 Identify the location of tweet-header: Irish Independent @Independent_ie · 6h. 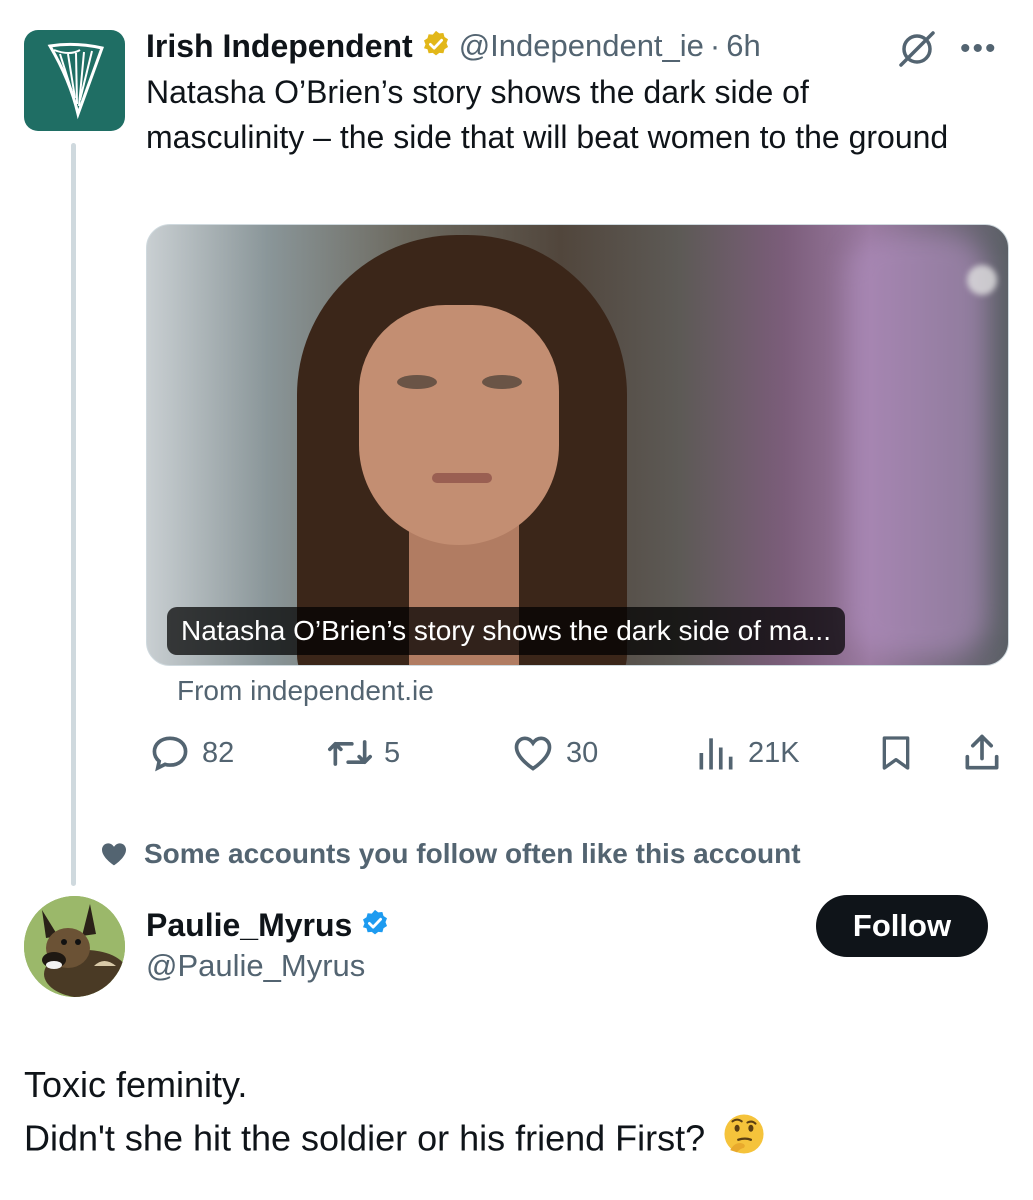
(453, 46).